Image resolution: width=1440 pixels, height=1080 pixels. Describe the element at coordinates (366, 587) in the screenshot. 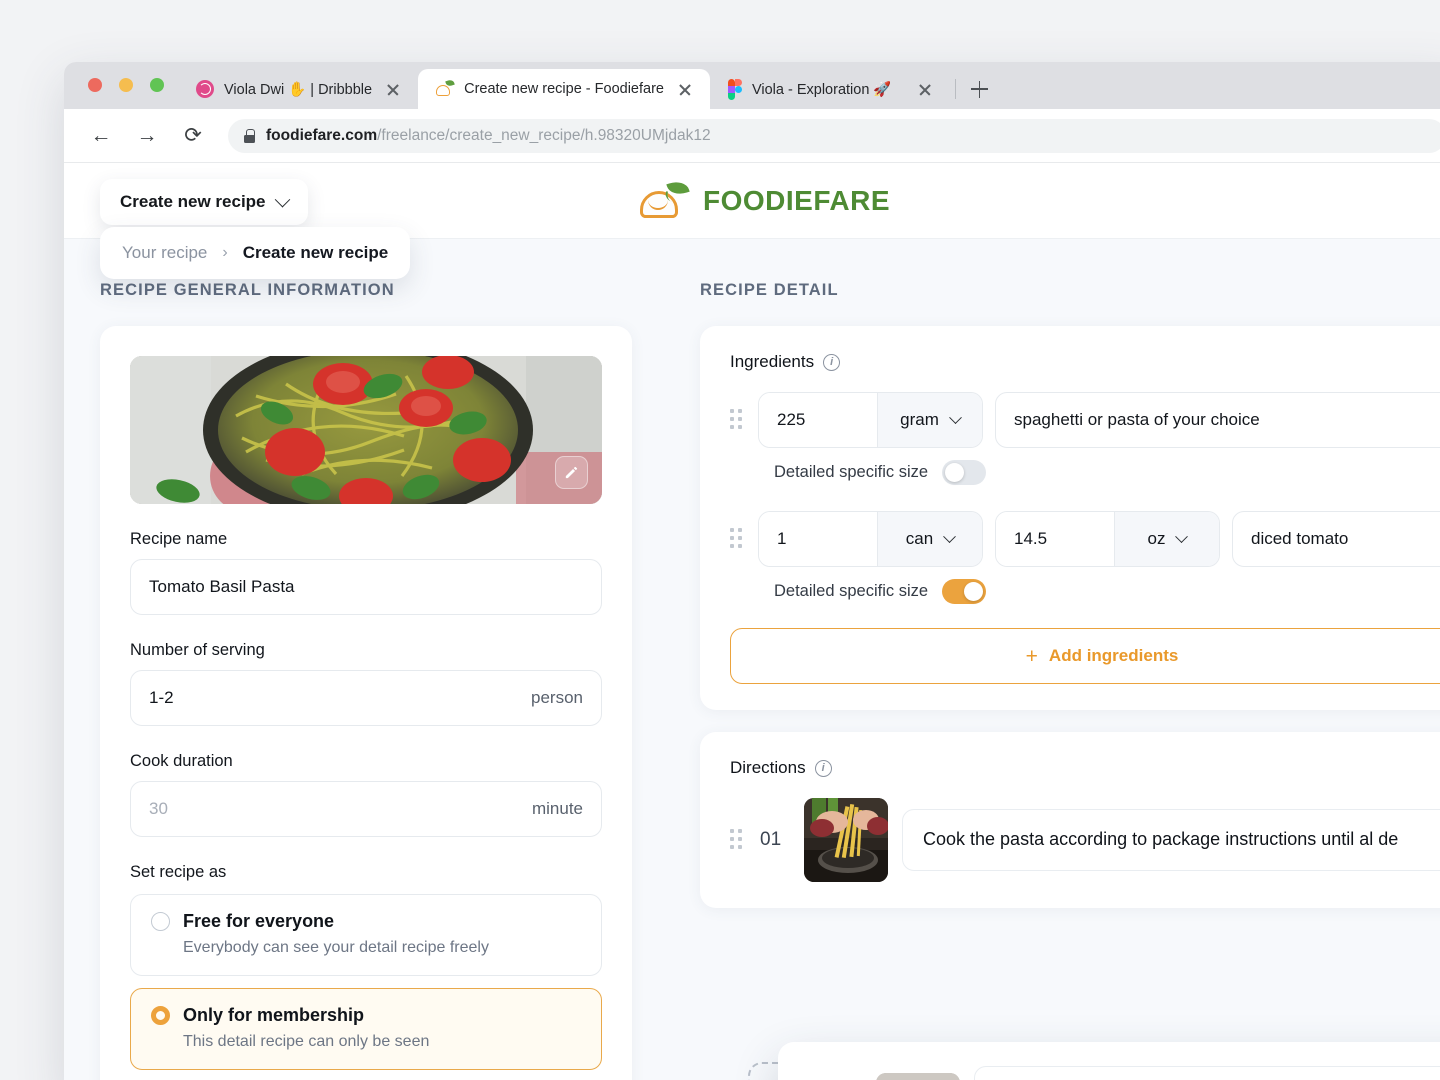

I see `recipe-name-input: Tomato Basil Pasta` at that location.